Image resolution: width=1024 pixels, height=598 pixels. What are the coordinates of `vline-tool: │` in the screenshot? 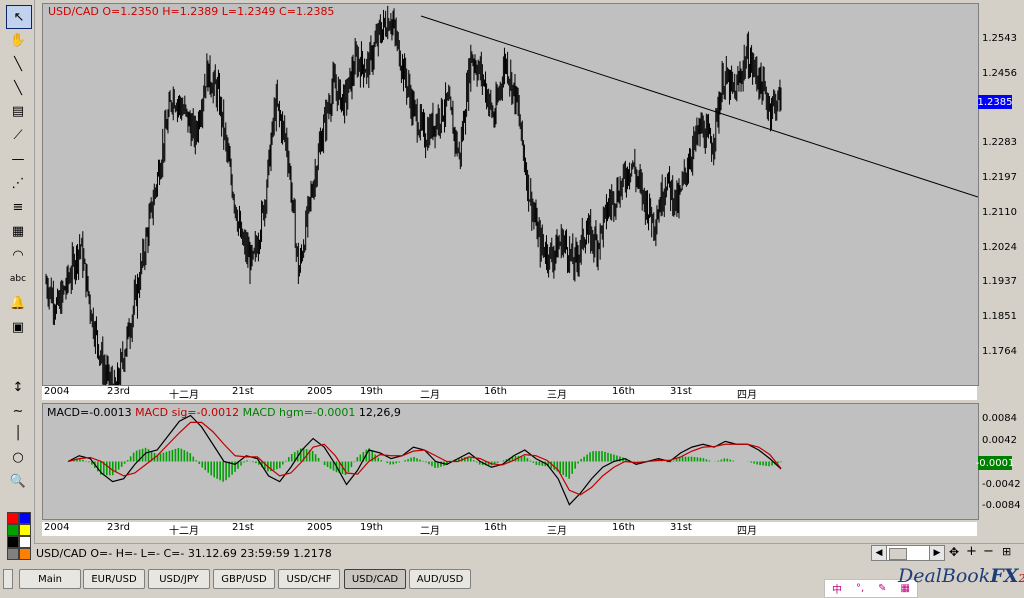 It's located at (18, 433).